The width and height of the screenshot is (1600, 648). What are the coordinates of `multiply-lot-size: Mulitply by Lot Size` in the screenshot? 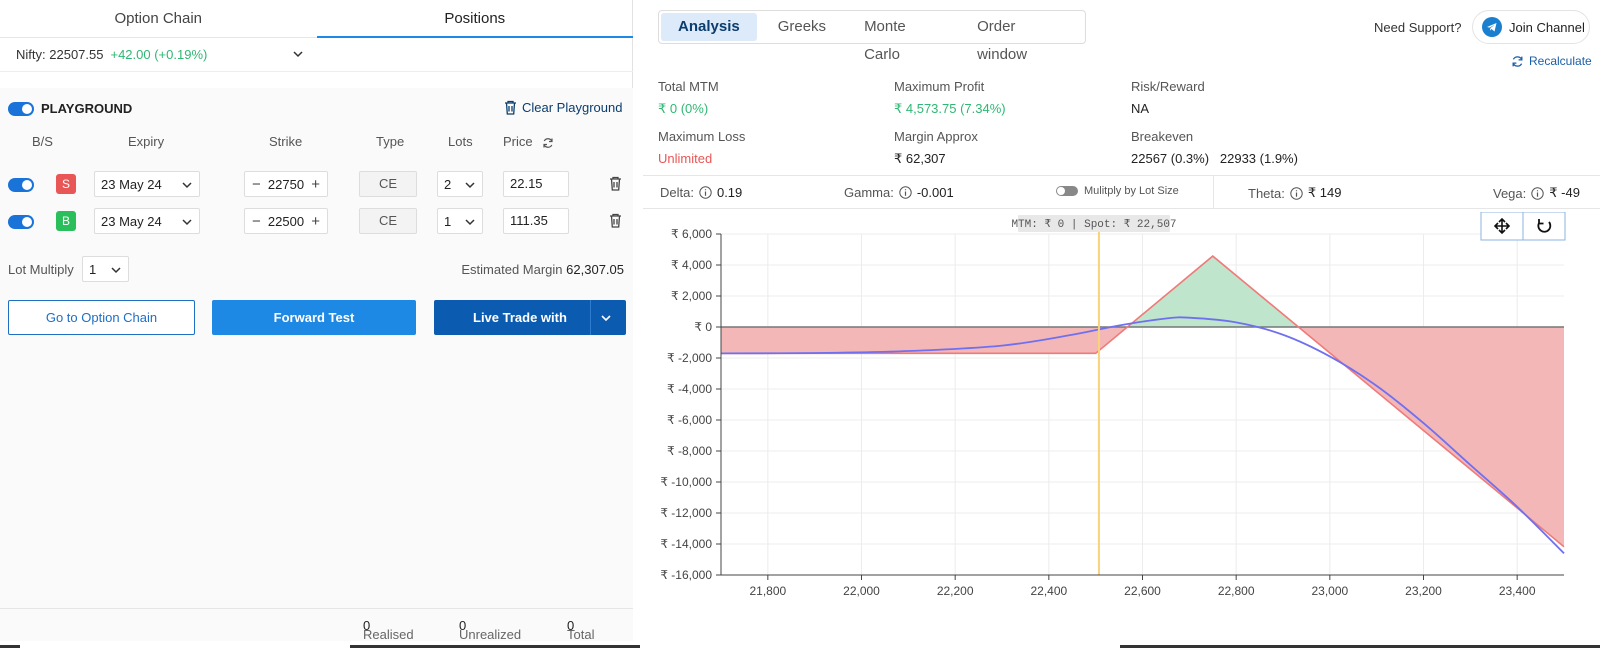 It's located at (1117, 191).